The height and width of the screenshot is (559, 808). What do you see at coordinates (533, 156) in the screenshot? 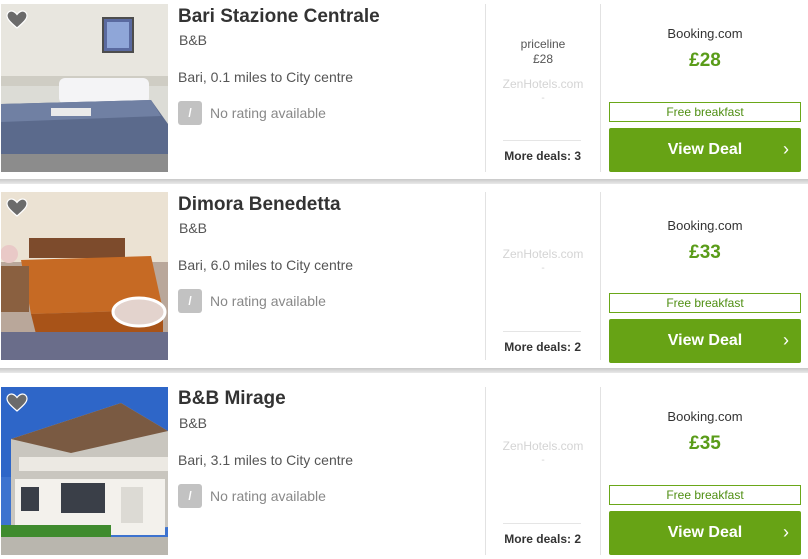
I see `more-deals-link: More deals: 3` at bounding box center [533, 156].